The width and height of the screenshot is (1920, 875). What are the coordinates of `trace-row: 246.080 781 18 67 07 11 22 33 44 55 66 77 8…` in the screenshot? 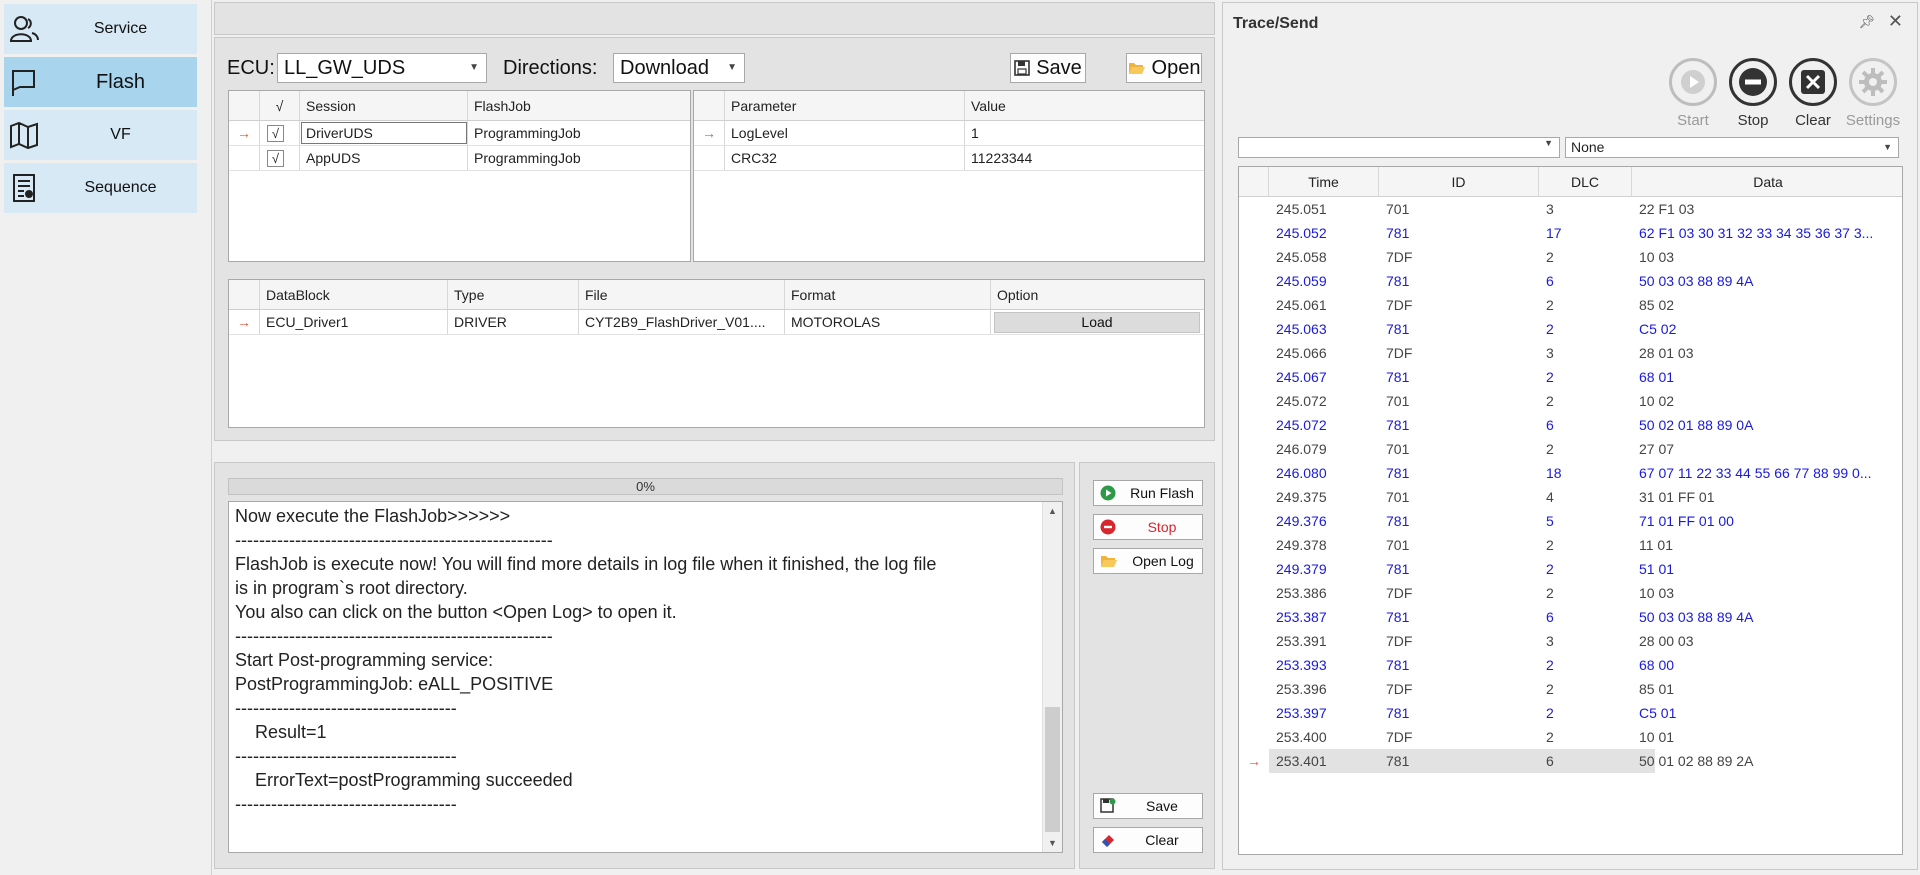 It's located at (1570, 473).